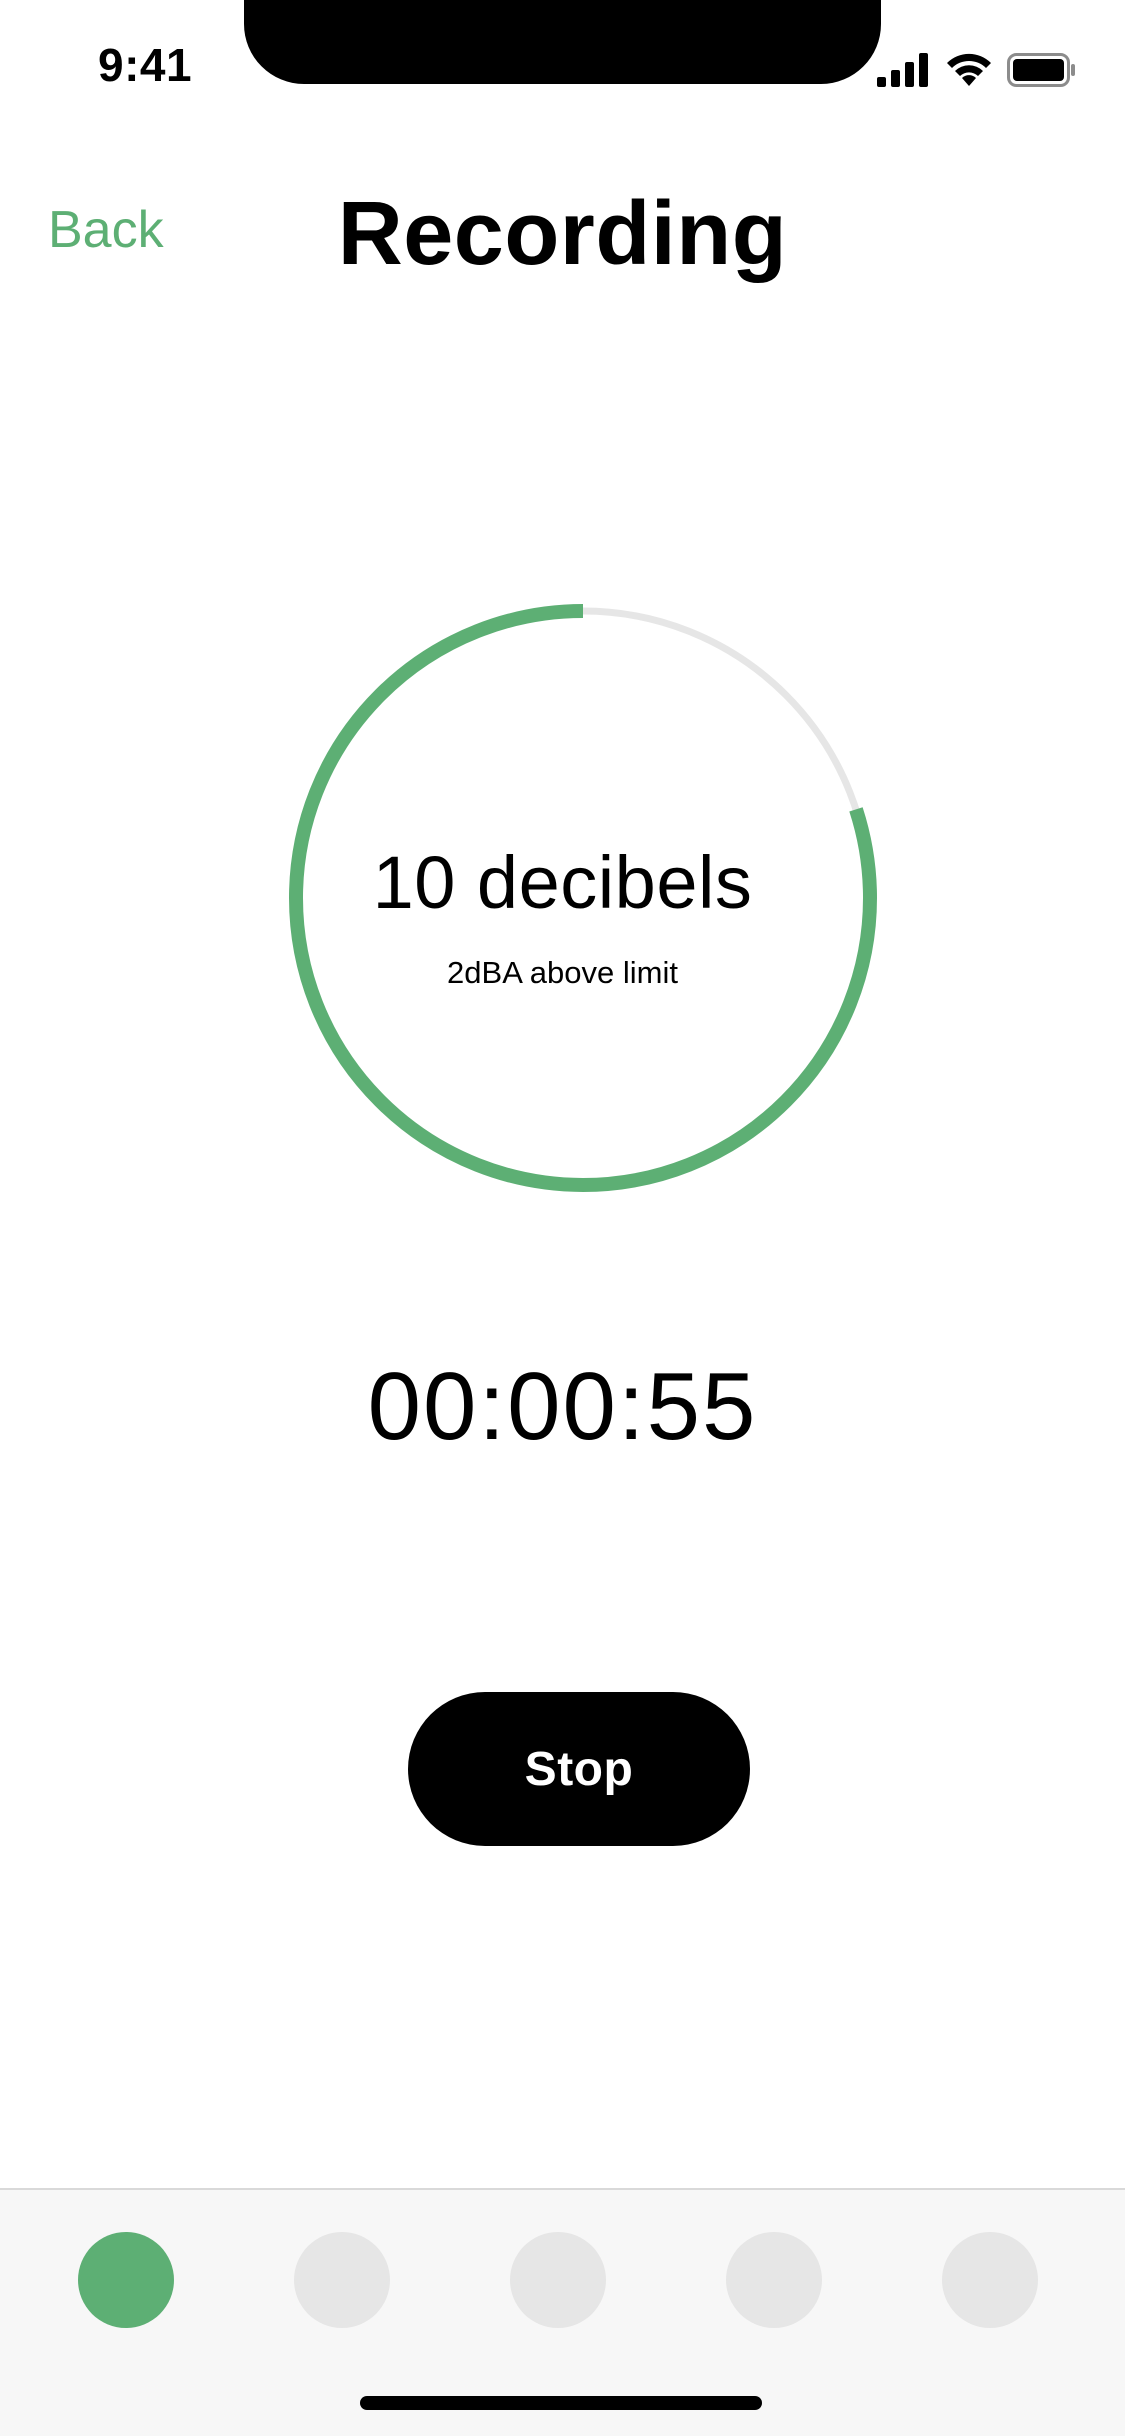 Image resolution: width=1125 pixels, height=2436 pixels. I want to click on decibel-value: 10 decibels, so click(562, 882).